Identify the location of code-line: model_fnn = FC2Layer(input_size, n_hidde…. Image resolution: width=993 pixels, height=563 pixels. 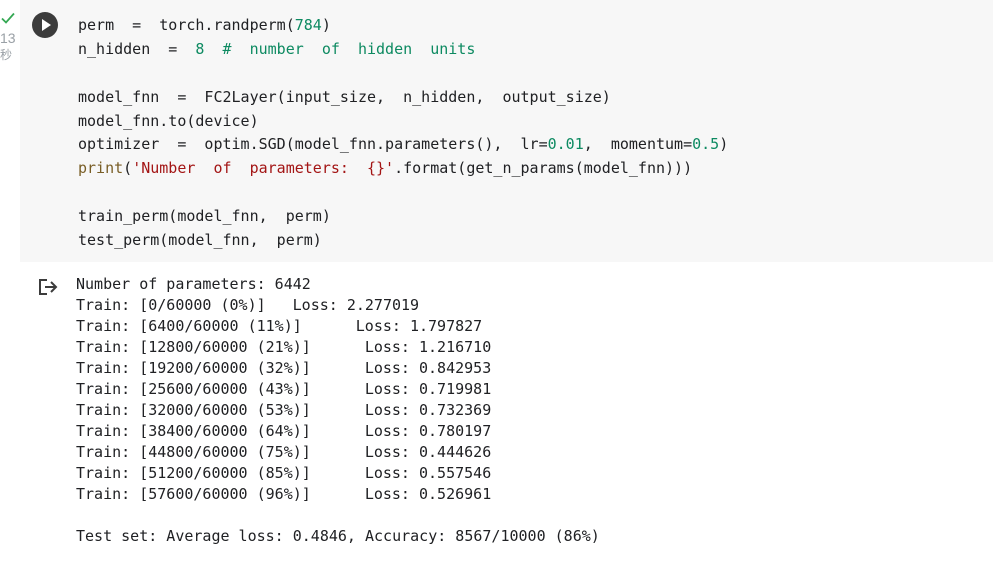
(403, 98).